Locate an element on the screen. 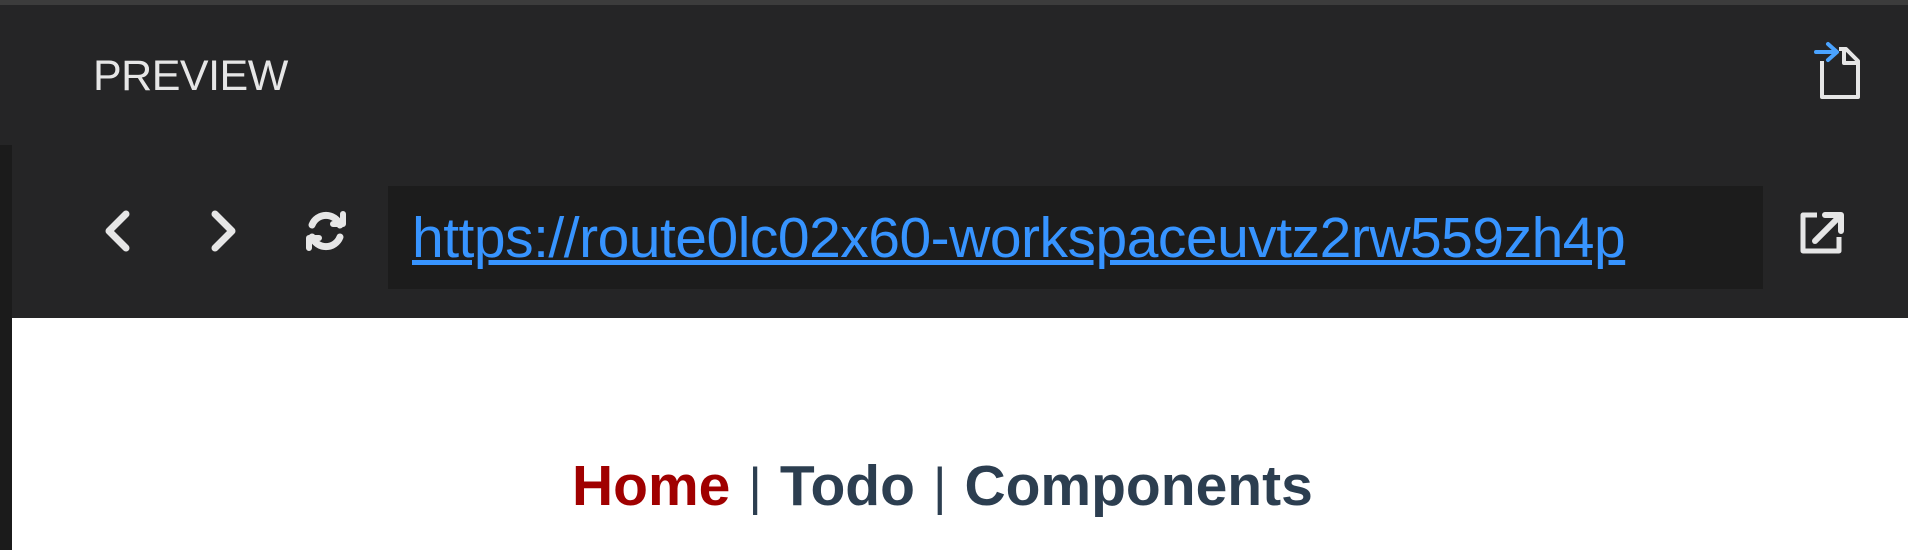 The height and width of the screenshot is (550, 1908). panel-title: PREVIEW is located at coordinates (190, 76).